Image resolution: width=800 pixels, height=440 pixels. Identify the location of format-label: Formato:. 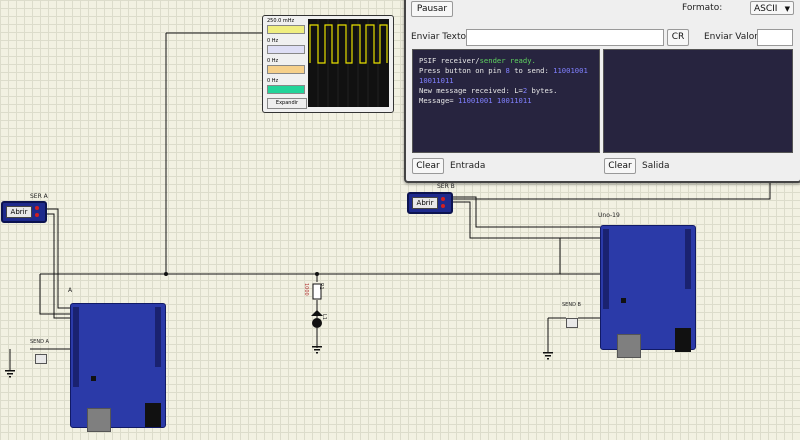
(702, 8).